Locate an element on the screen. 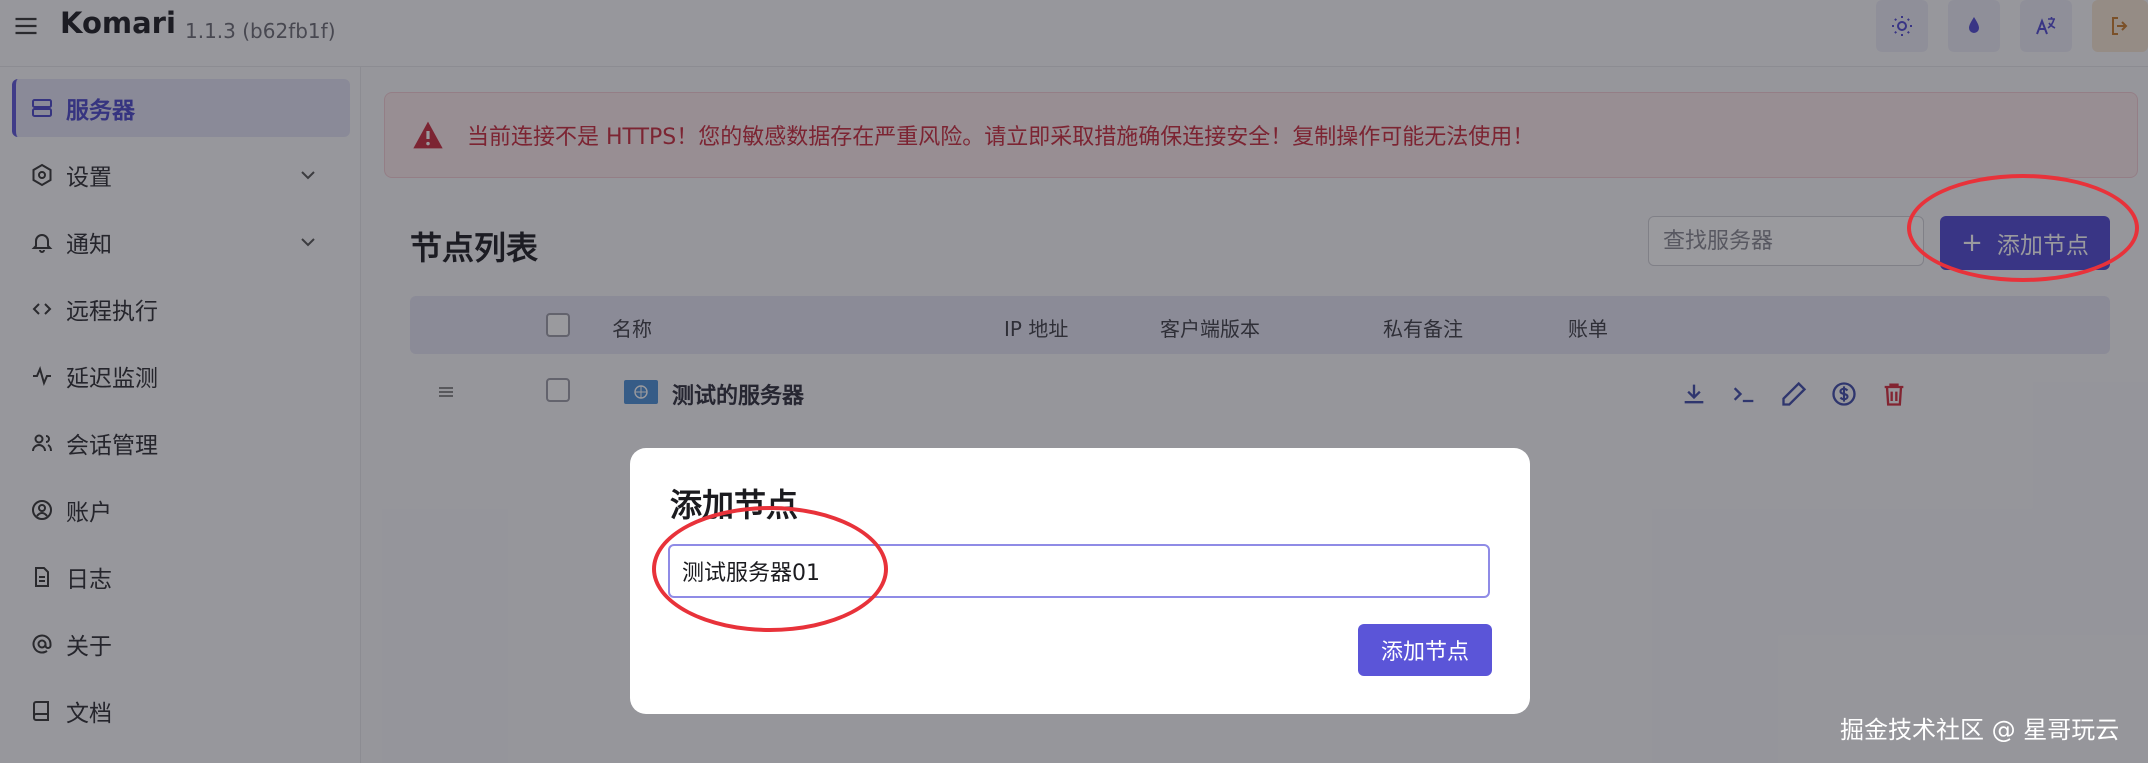 The width and height of the screenshot is (2148, 763). annotation-circle-input is located at coordinates (770, 569).